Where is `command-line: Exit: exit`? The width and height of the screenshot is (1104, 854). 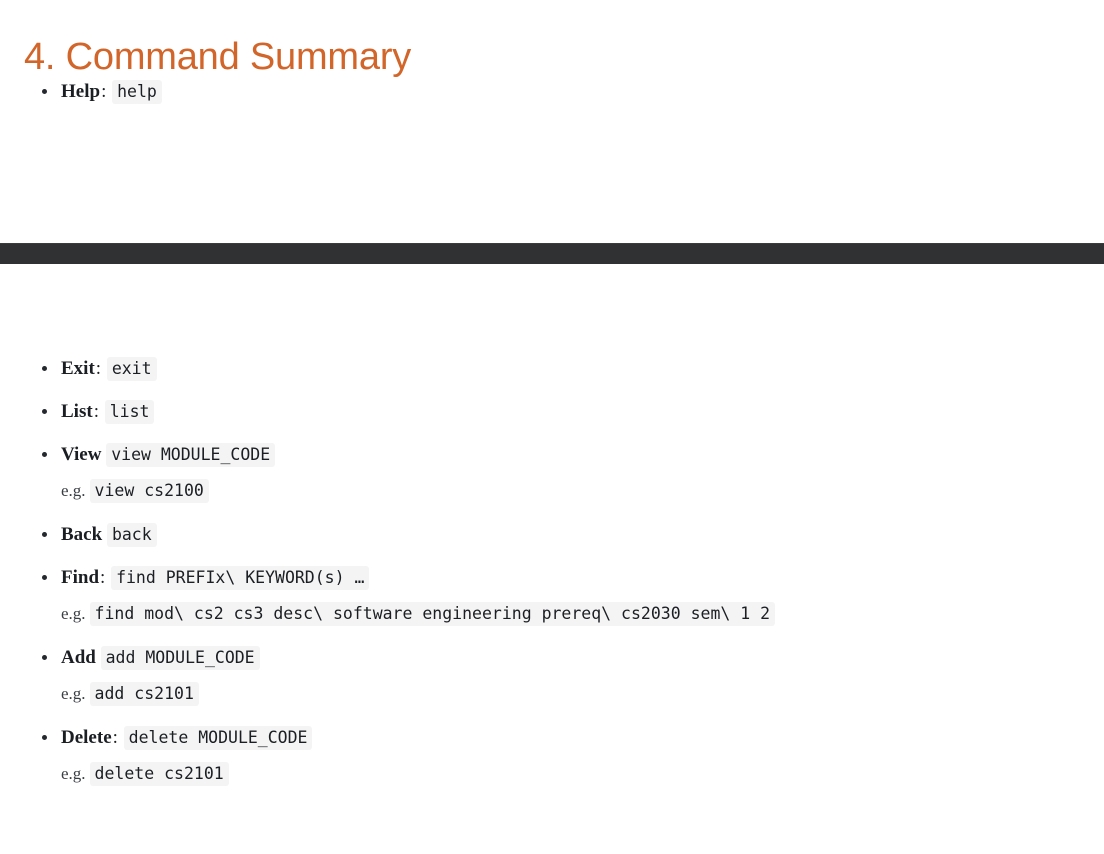
command-line: Exit: exit is located at coordinates (582, 368).